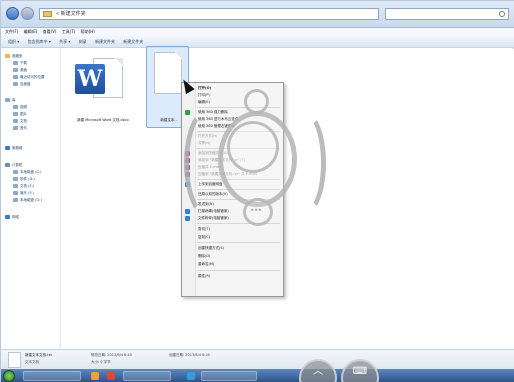 The width and height of the screenshot is (514, 382). I want to click on menu-edit: 编辑(E), so click(31, 32).